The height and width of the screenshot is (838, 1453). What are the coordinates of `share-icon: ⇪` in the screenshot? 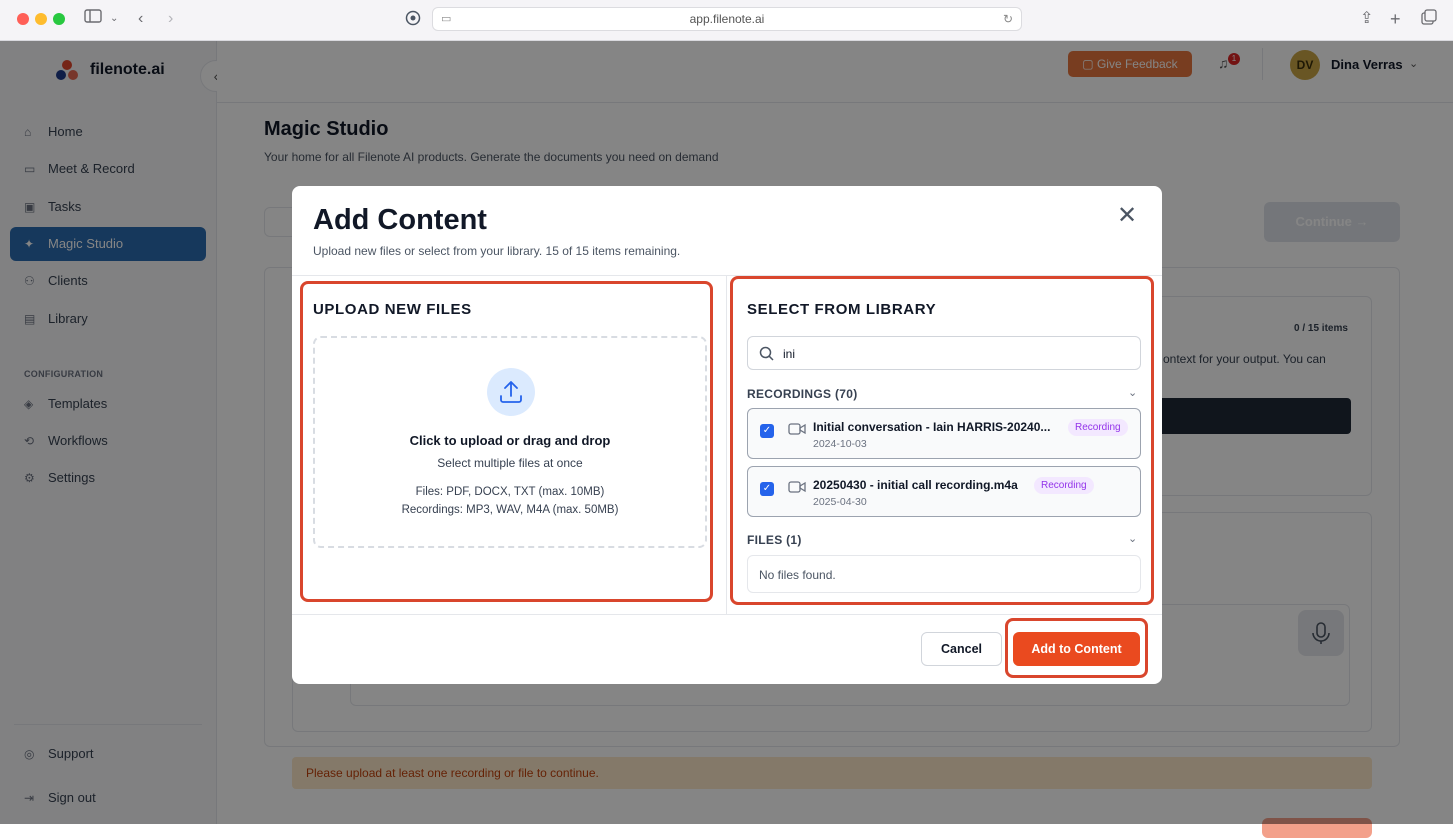 It's located at (1366, 19).